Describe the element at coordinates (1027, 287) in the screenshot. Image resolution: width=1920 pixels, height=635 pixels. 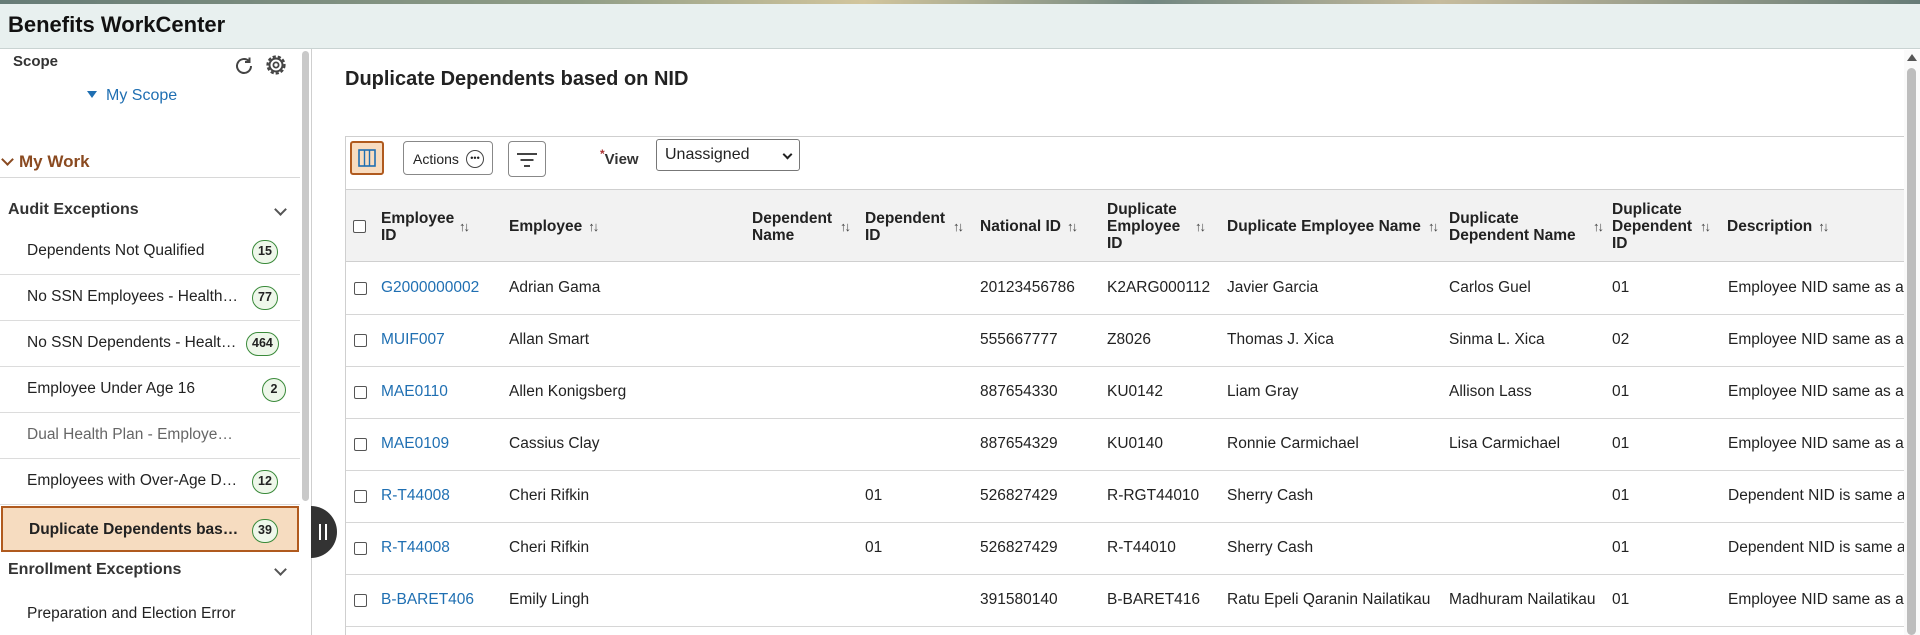
I see `table-cell: 20123456786` at that location.